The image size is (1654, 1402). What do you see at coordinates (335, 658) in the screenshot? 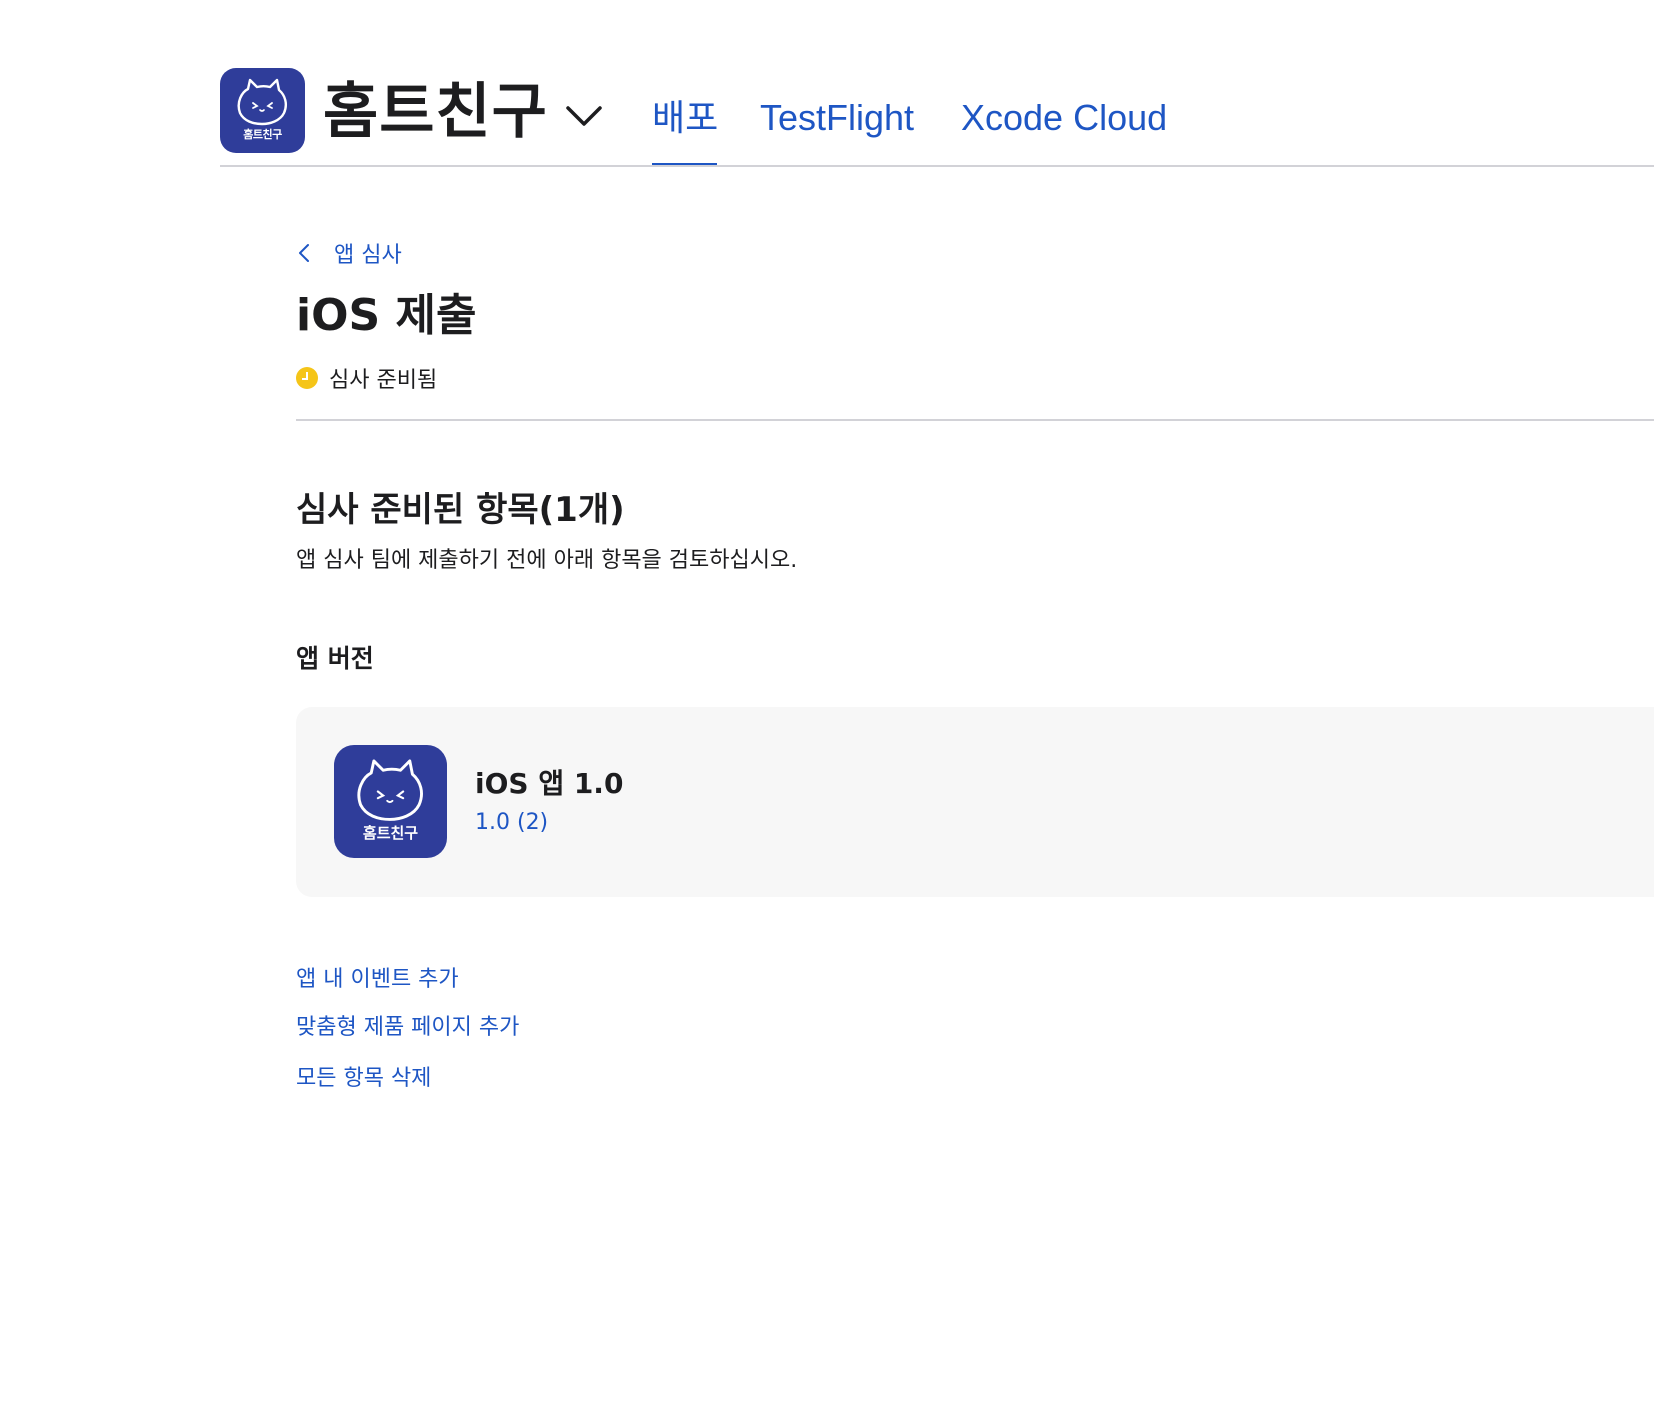
I see `subsection-title: 앱 버전` at bounding box center [335, 658].